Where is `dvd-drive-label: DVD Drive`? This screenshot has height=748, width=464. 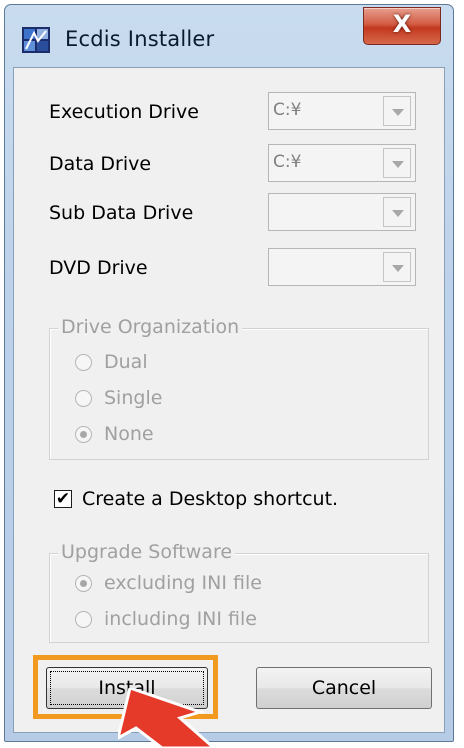
dvd-drive-label: DVD Drive is located at coordinates (98, 268).